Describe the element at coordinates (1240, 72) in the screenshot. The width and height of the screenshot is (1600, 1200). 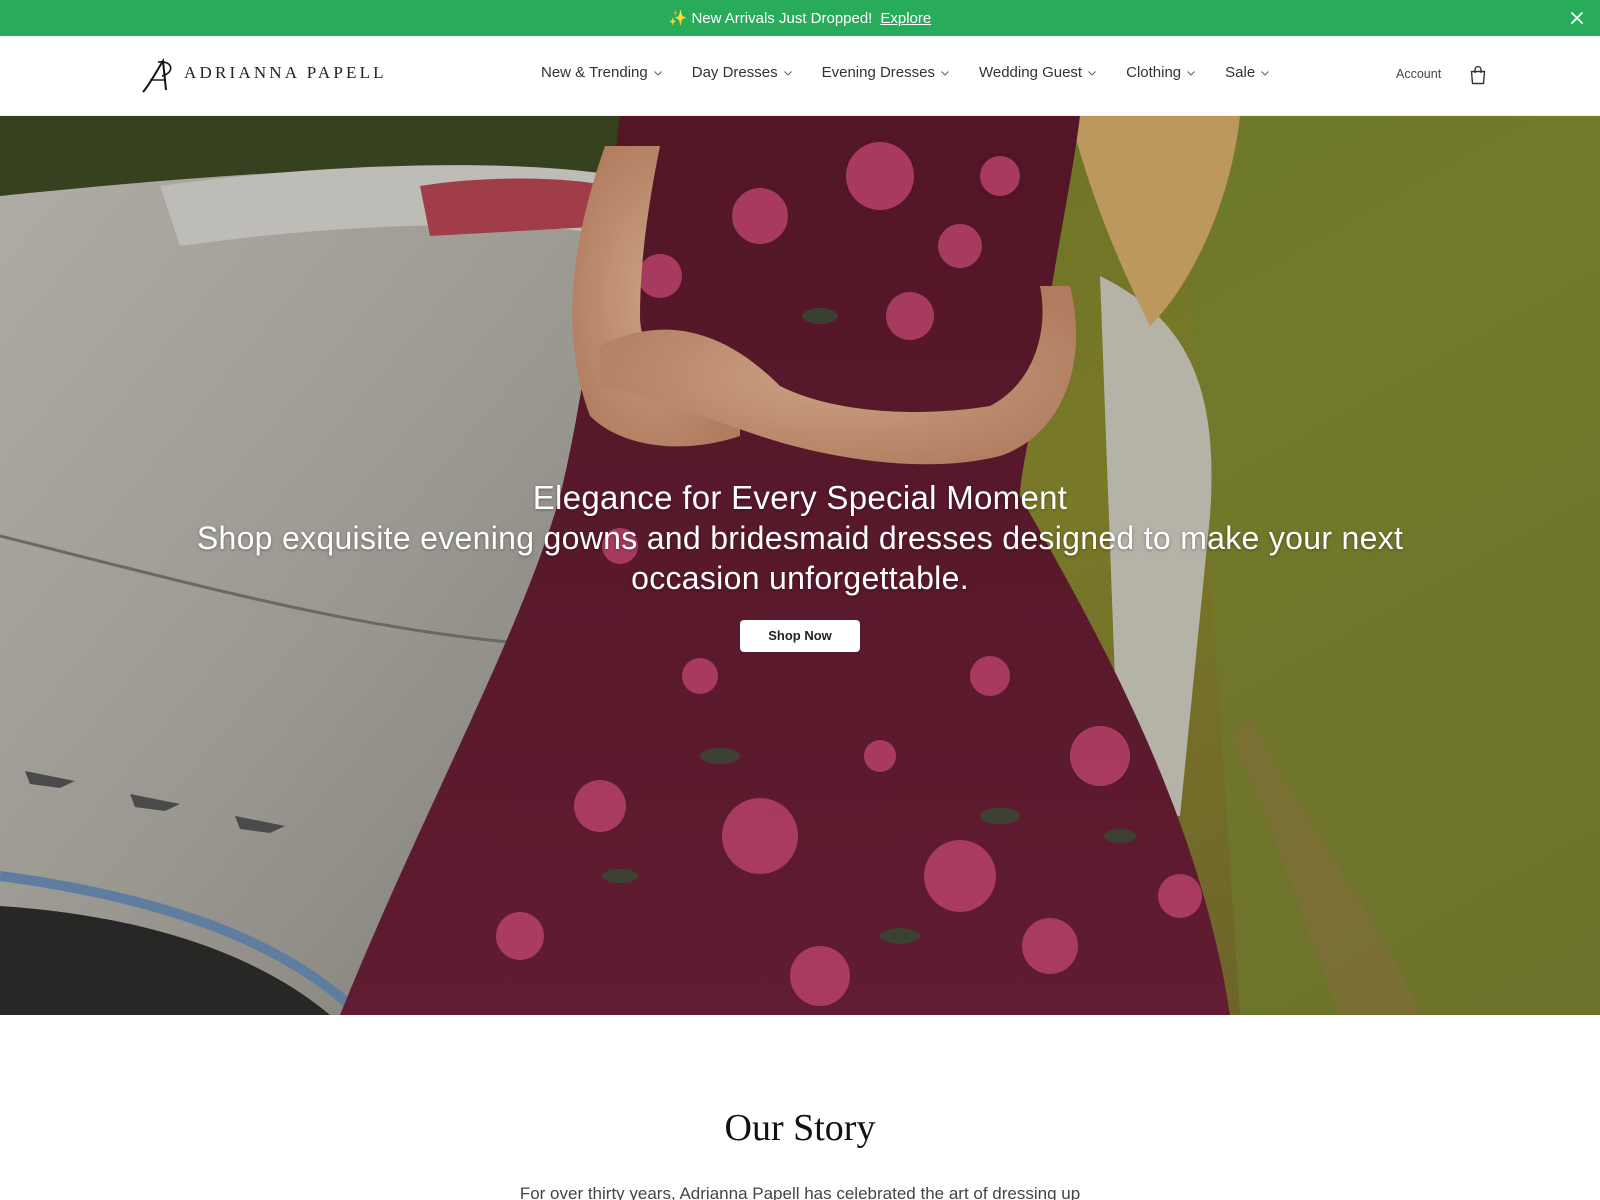
I see `nav-label: Sale` at that location.